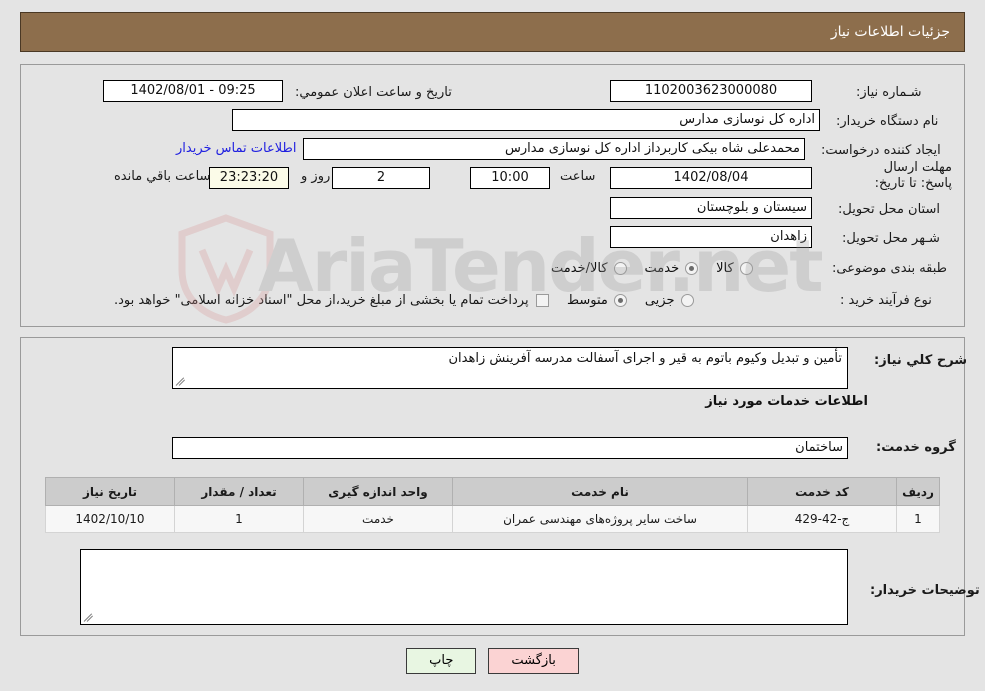 The width and height of the screenshot is (985, 691). I want to click on process-option-jozi-label: جزیی, so click(659, 300).